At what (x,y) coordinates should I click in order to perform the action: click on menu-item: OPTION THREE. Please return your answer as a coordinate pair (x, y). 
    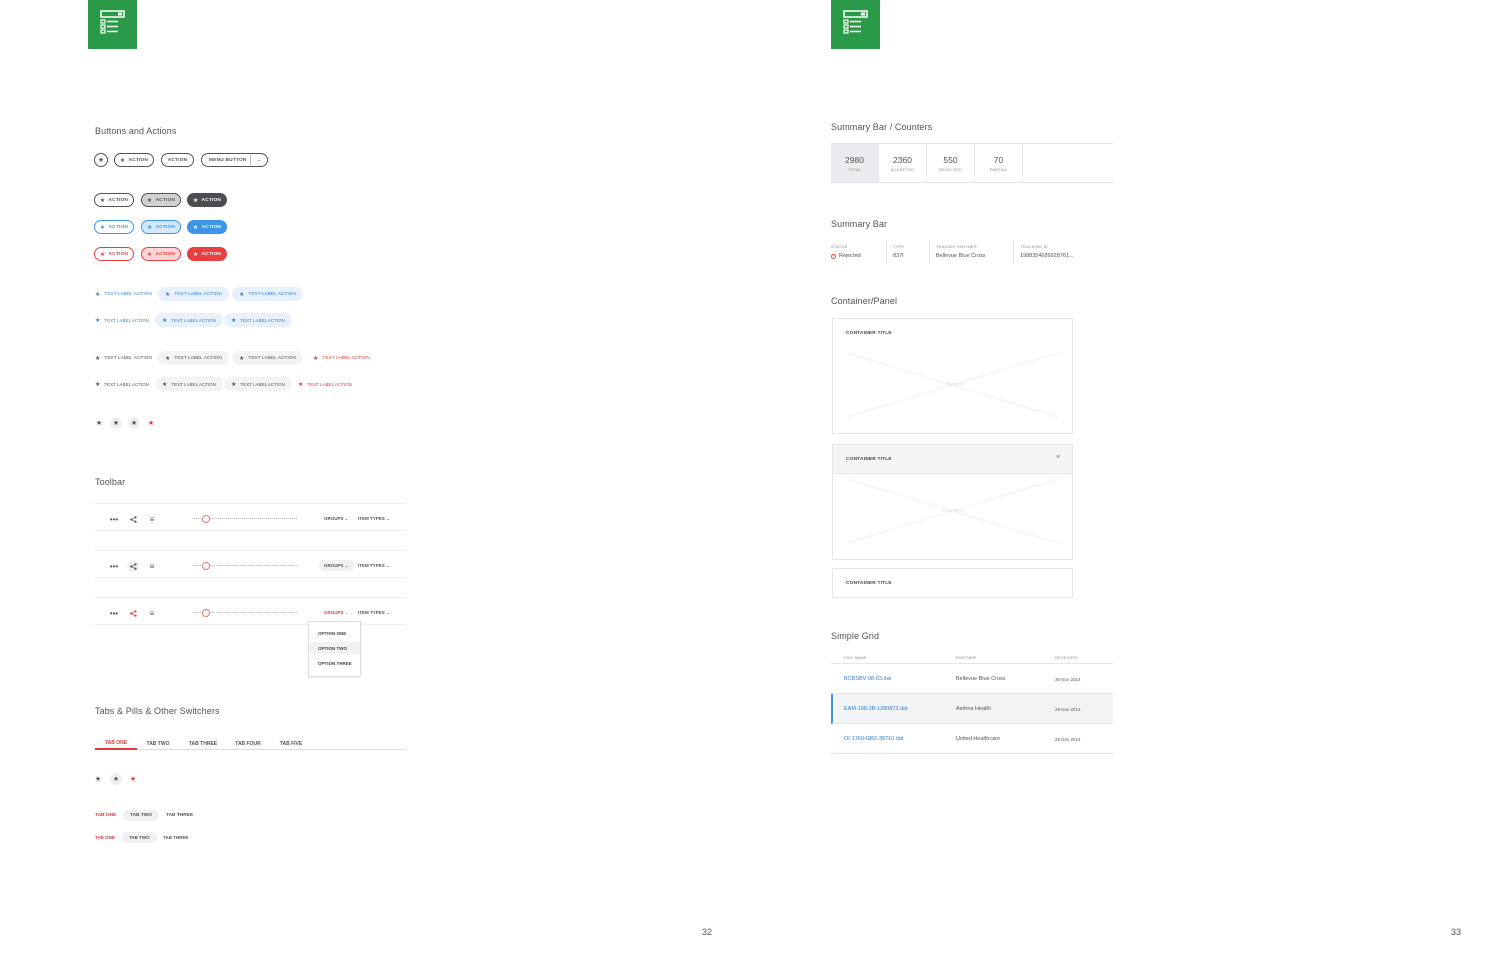
    Looking at the image, I should click on (334, 663).